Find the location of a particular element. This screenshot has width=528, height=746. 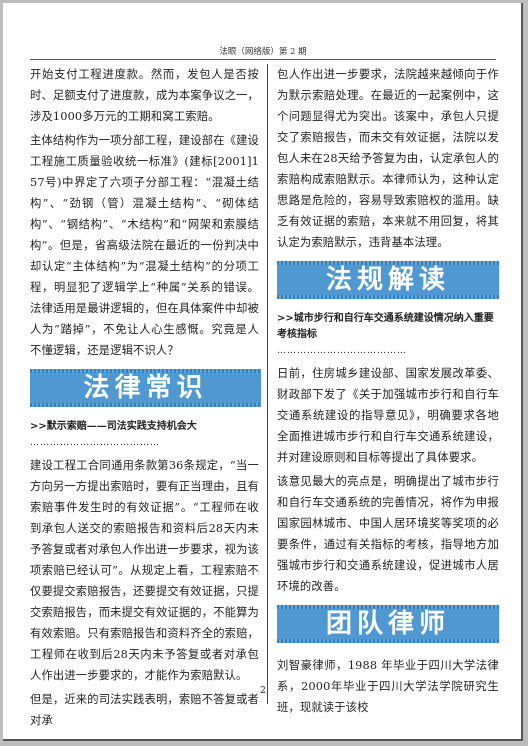

banner-title: 法规解读 is located at coordinates (387, 280).